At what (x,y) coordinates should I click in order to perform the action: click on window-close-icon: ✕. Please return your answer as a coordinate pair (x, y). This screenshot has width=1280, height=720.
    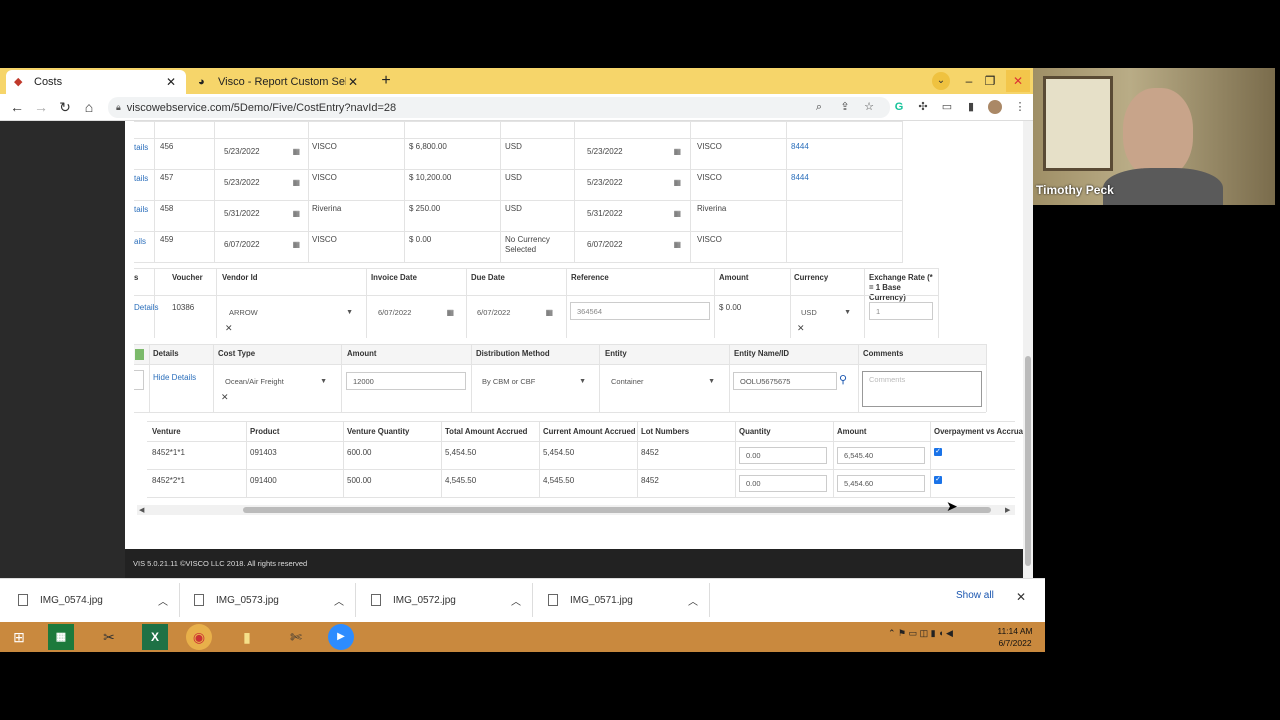
    Looking at the image, I should click on (1018, 81).